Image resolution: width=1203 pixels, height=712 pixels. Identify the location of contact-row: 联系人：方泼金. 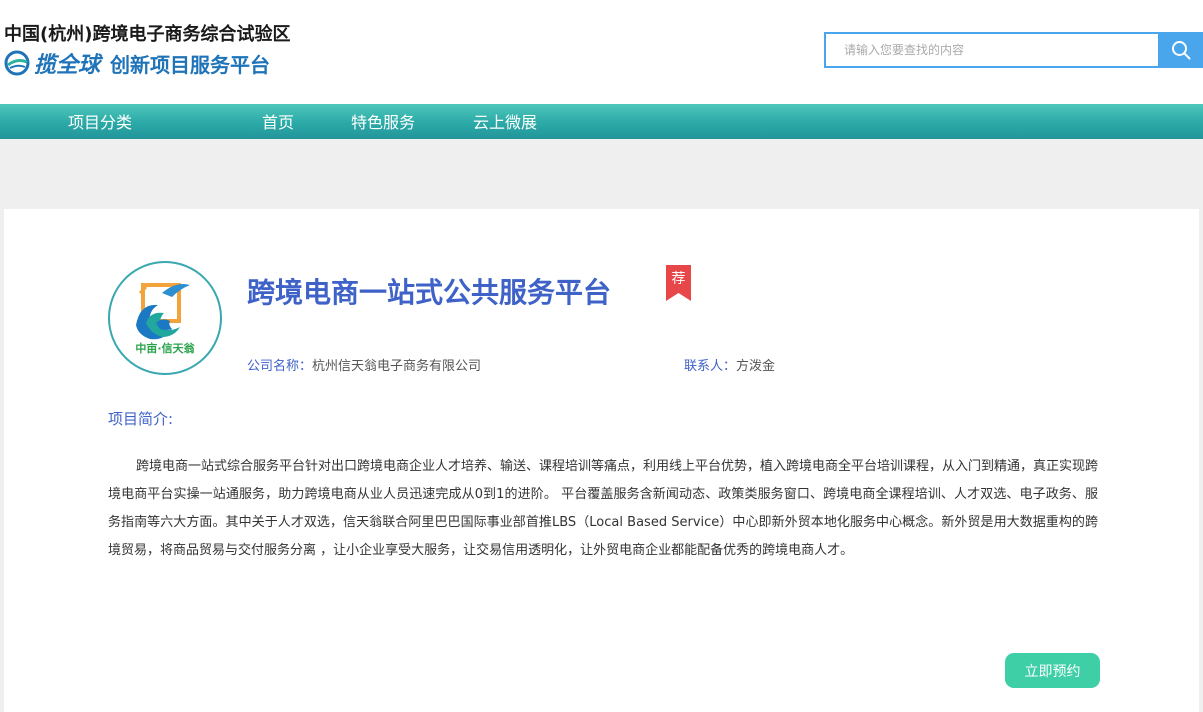
(729, 364).